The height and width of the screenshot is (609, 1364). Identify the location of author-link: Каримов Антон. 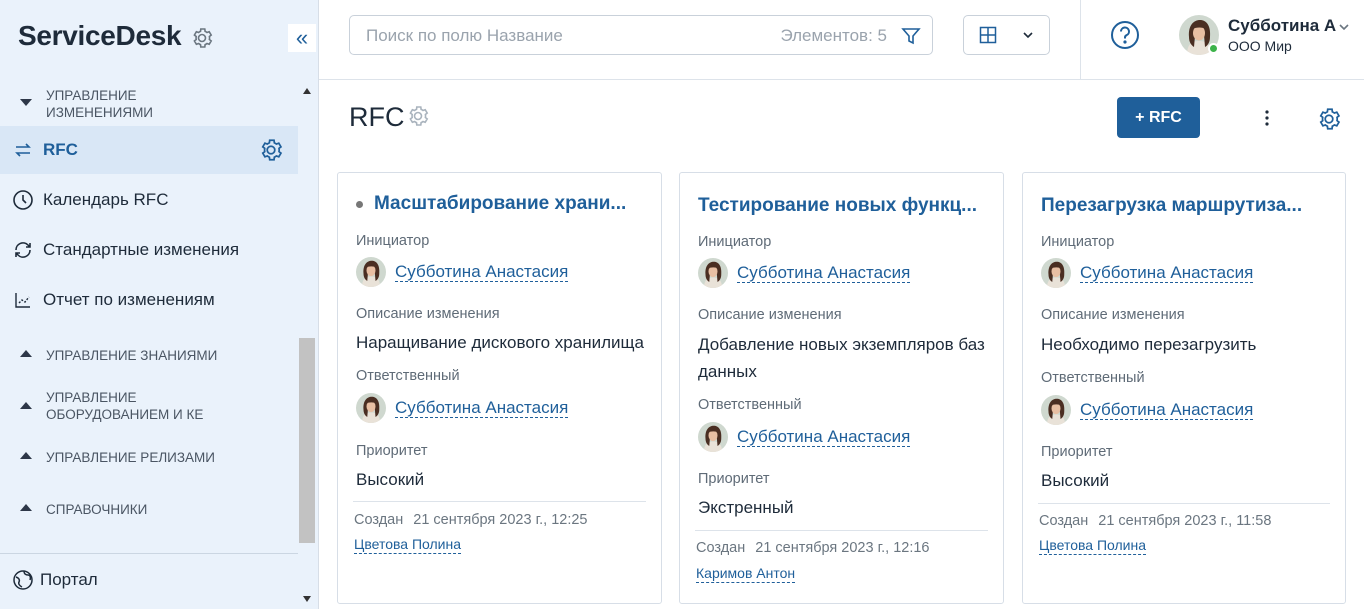
(746, 574).